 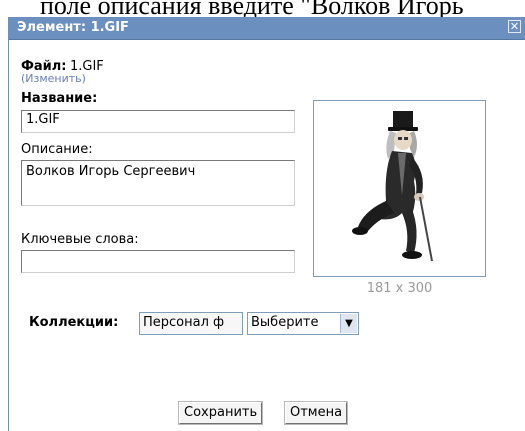 I want to click on change-file-link: (Изменить), so click(x=53, y=78).